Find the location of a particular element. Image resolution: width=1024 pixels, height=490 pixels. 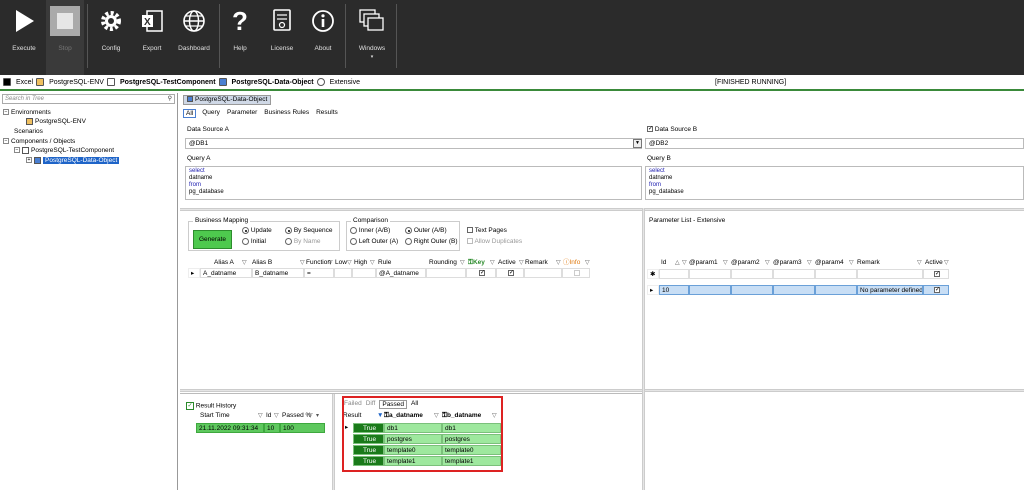

breadcrumb-component: PostgreSQL-TestComponent is located at coordinates (168, 82).